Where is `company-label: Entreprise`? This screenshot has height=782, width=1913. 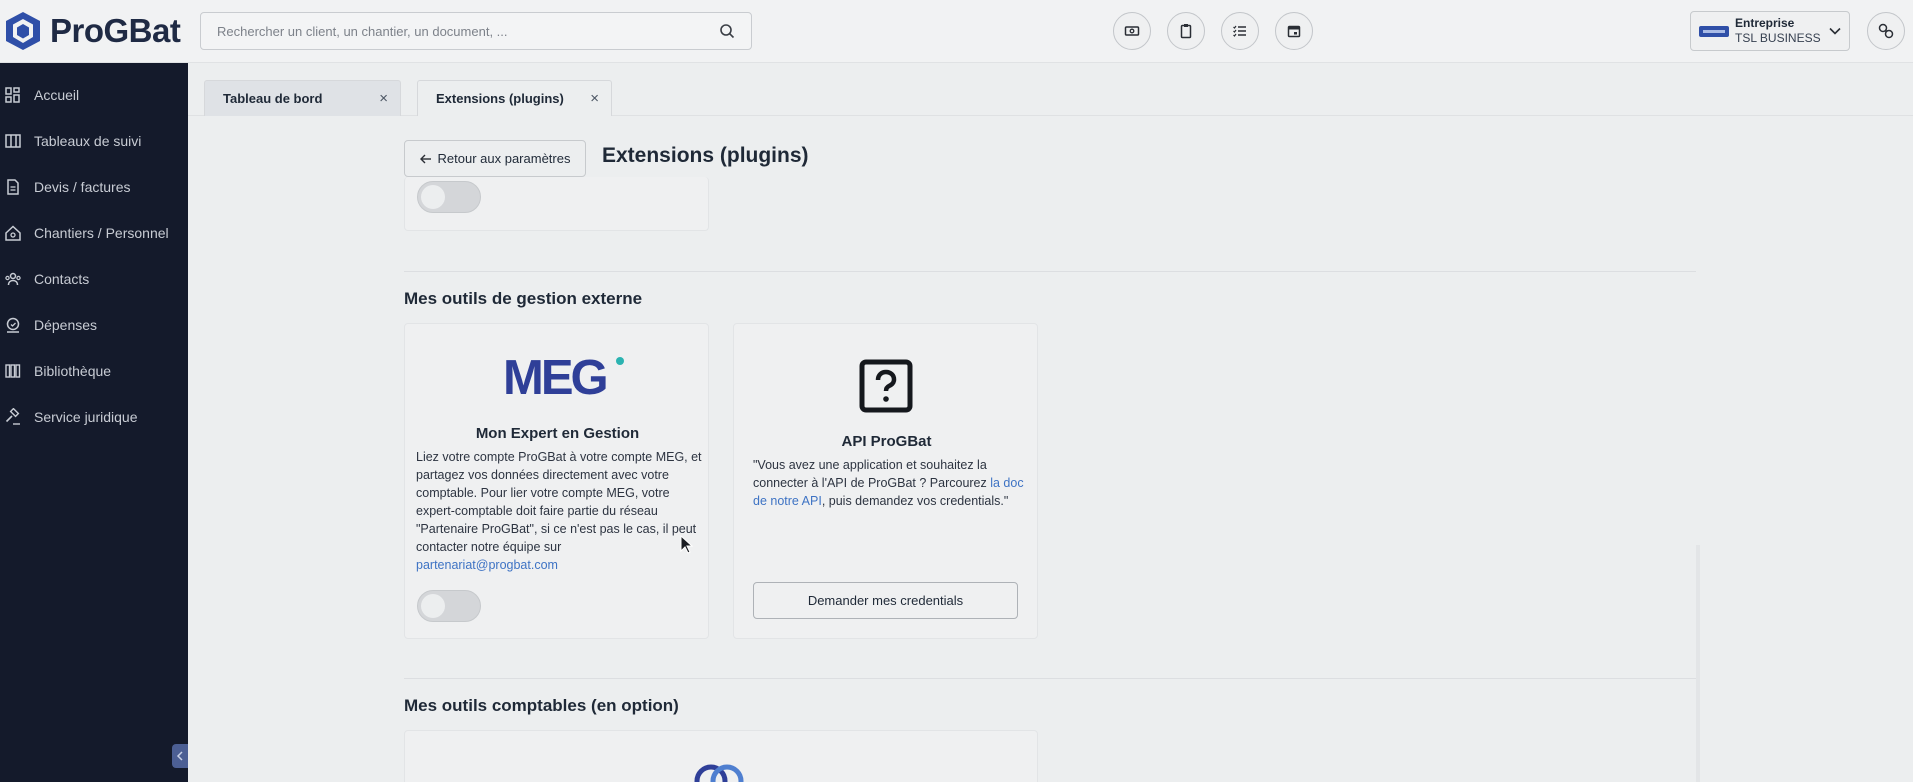 company-label: Entreprise is located at coordinates (1765, 23).